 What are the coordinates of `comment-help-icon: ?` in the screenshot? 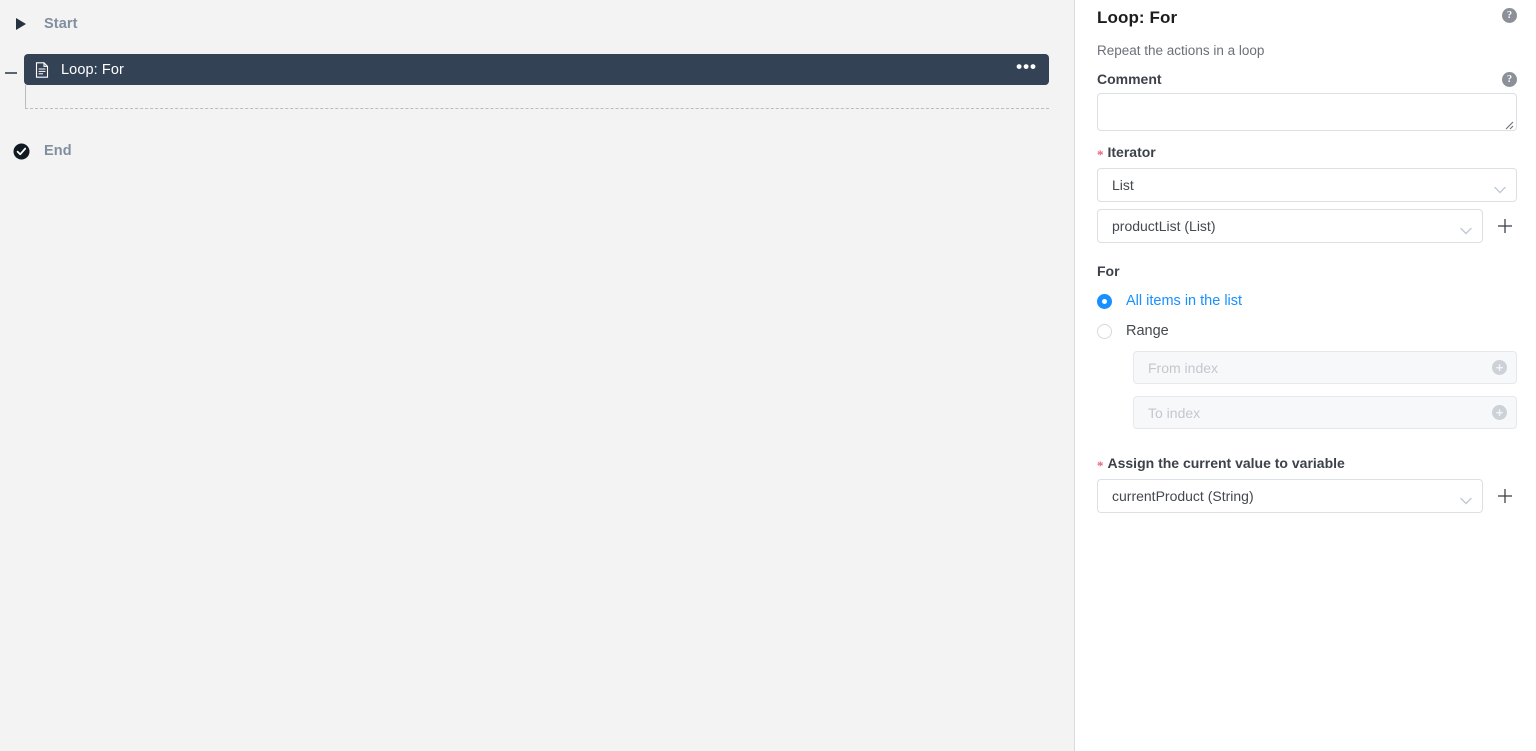 It's located at (1509, 79).